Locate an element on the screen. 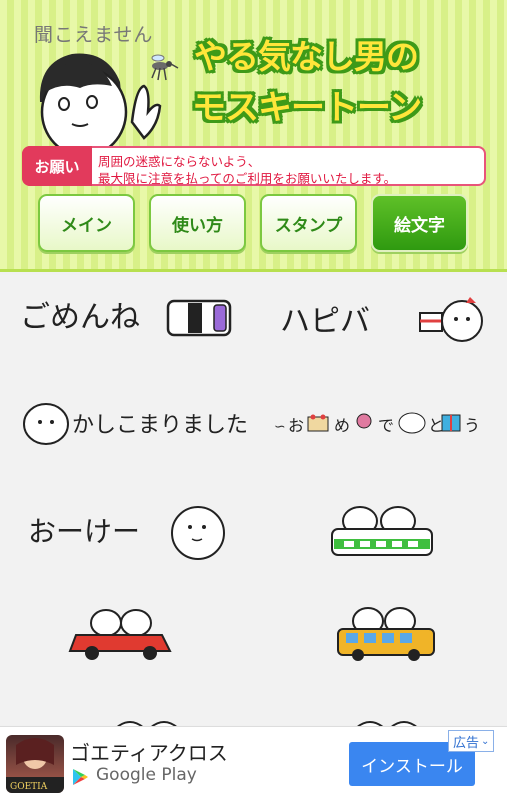 The image size is (507, 801). emoji-omedetou-char1: お is located at coordinates (296, 425).